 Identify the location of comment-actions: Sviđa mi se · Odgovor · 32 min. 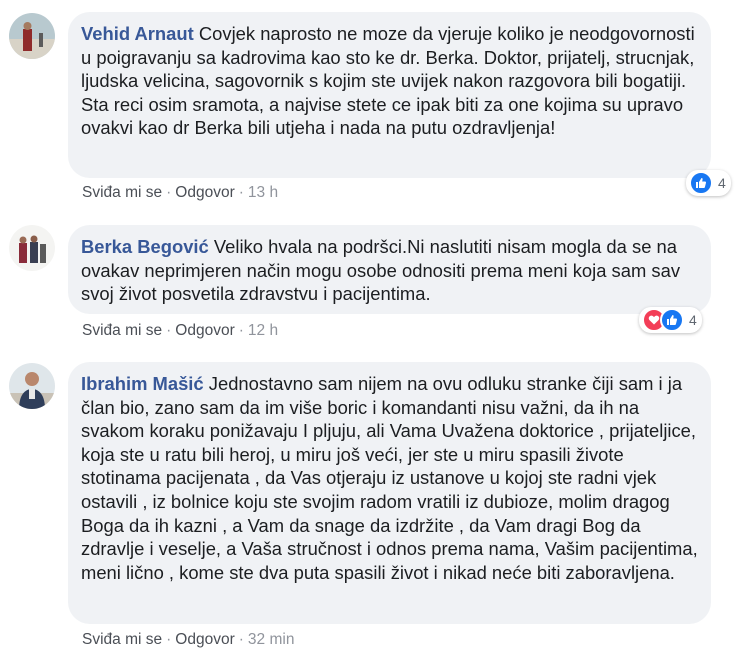
(188, 640).